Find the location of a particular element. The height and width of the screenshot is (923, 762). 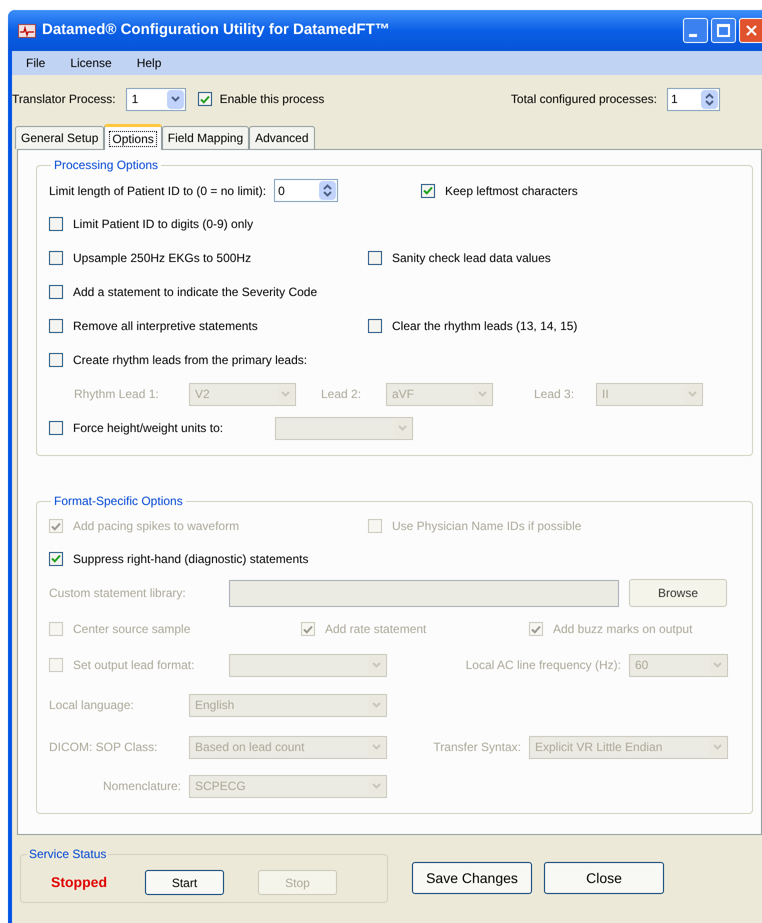

dropdown-value: V2 is located at coordinates (202, 394).